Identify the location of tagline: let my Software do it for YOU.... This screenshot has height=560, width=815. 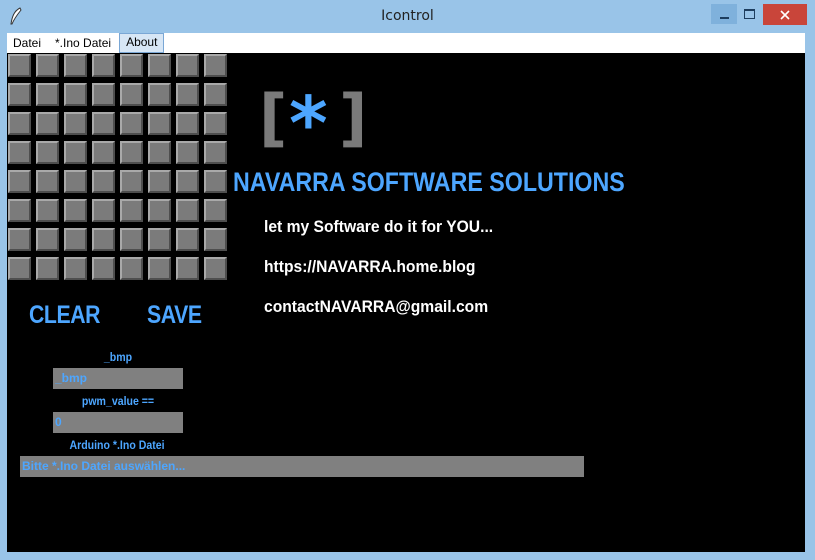
(379, 226).